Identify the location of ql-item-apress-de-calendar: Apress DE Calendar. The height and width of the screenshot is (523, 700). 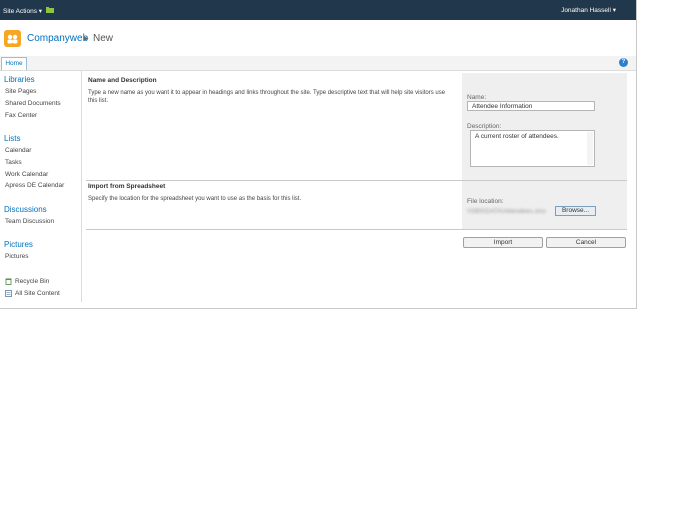
(34, 185).